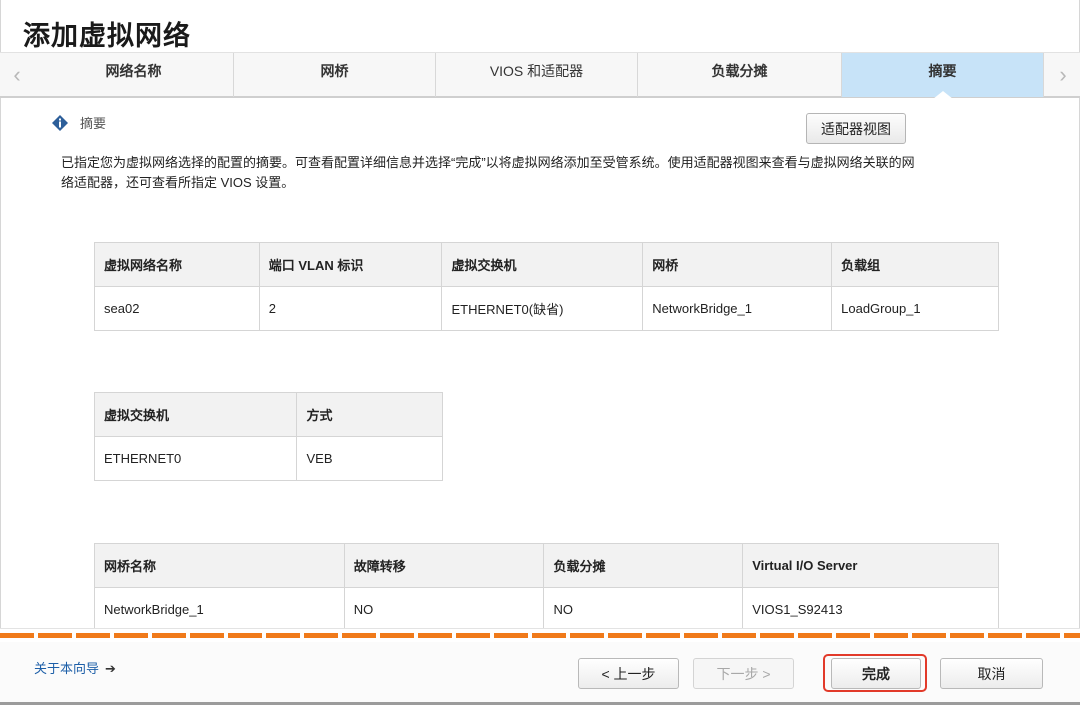  I want to click on column-header: 方式, so click(369, 414).